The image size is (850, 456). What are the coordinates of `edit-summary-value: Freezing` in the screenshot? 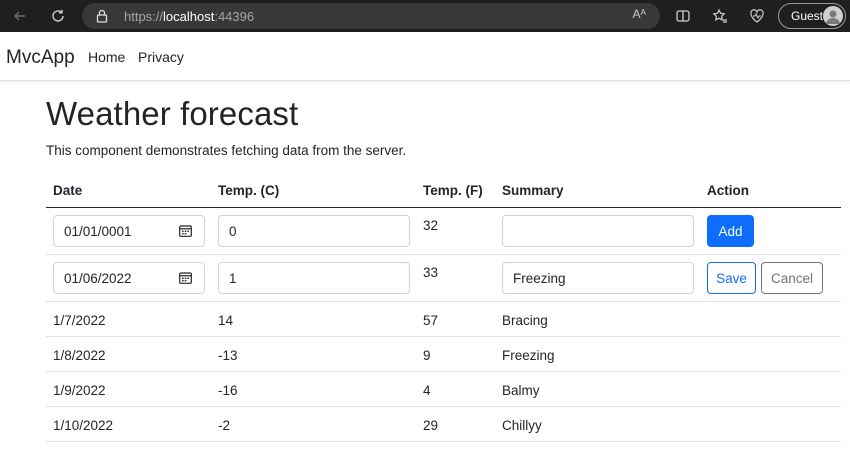 It's located at (539, 278).